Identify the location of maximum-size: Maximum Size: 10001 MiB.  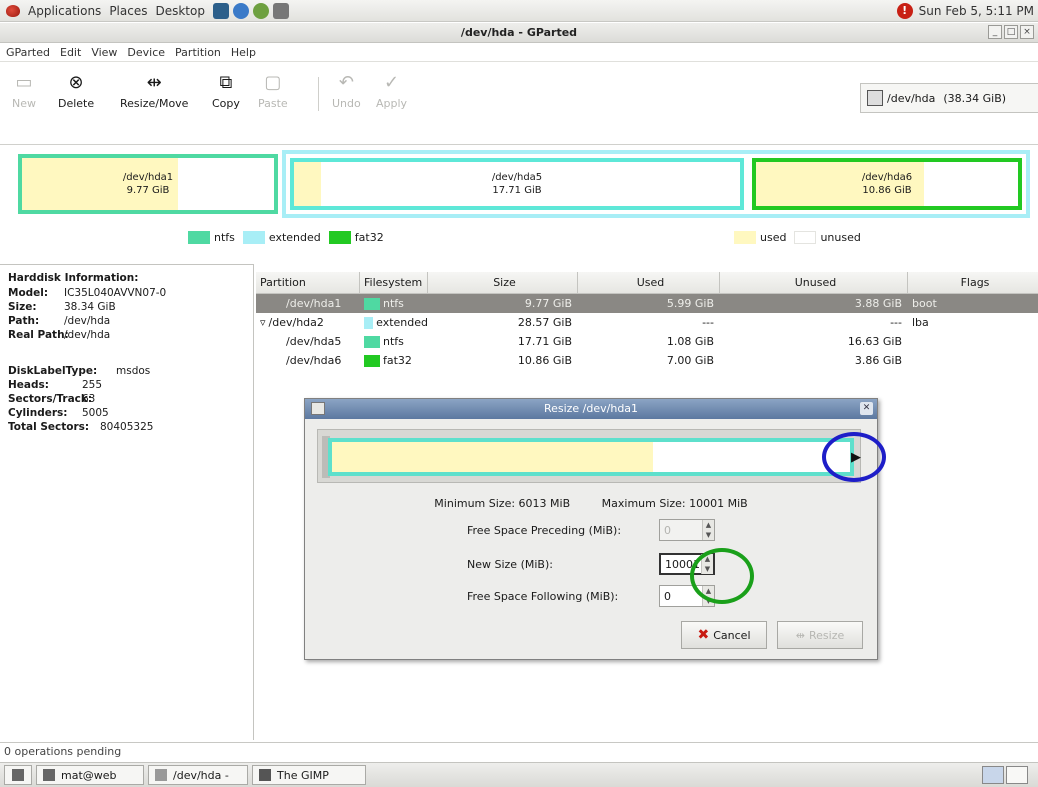
(674, 503).